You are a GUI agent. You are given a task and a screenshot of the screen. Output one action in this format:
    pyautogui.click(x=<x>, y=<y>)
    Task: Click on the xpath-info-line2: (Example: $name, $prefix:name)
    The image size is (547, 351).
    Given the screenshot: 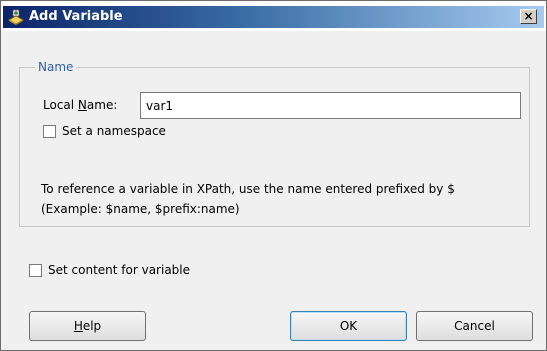 What is the action you would take?
    pyautogui.click(x=140, y=209)
    